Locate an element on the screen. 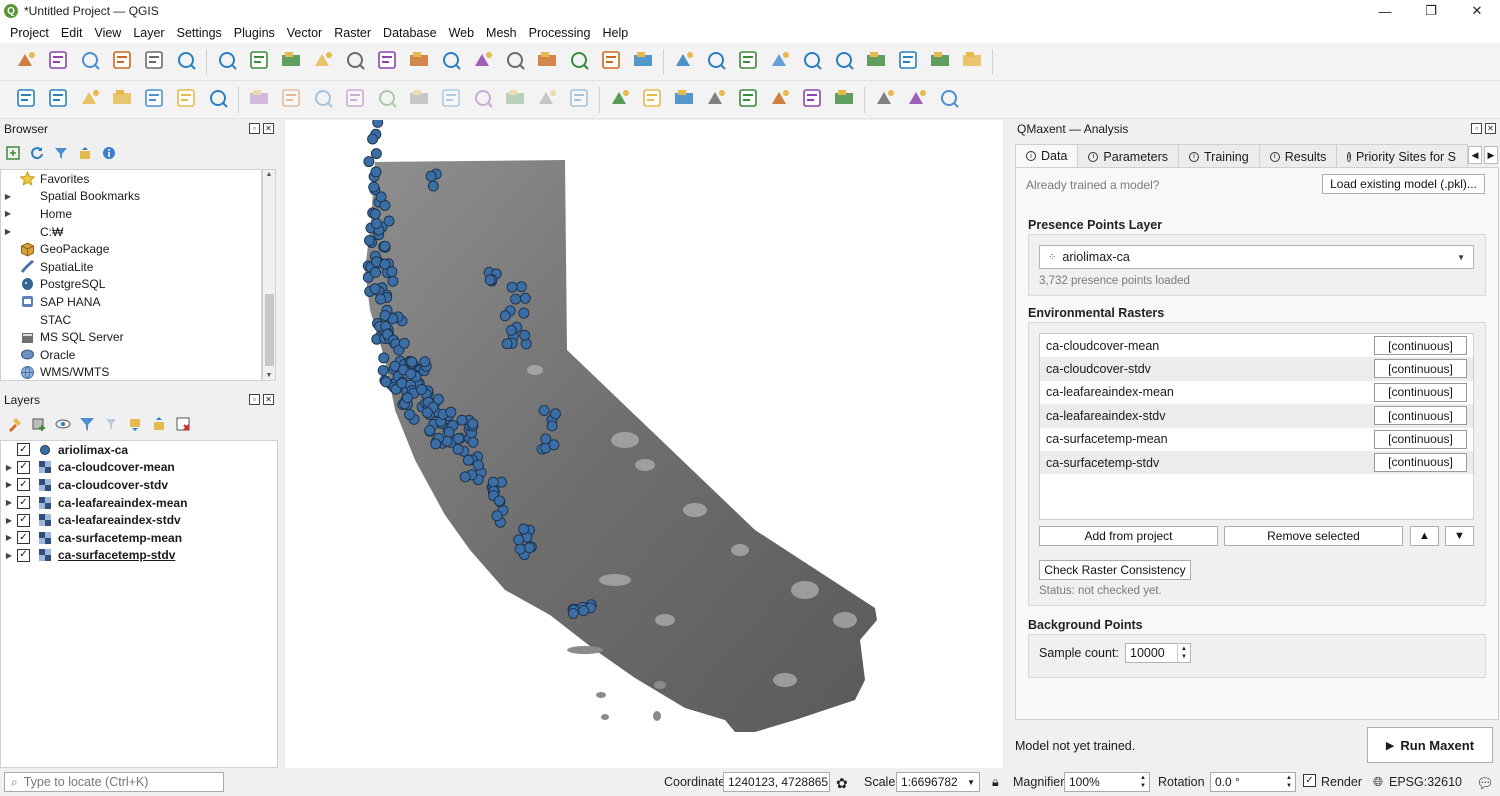 This screenshot has width=1500, height=796. qmaxent-button is located at coordinates (885, 100).